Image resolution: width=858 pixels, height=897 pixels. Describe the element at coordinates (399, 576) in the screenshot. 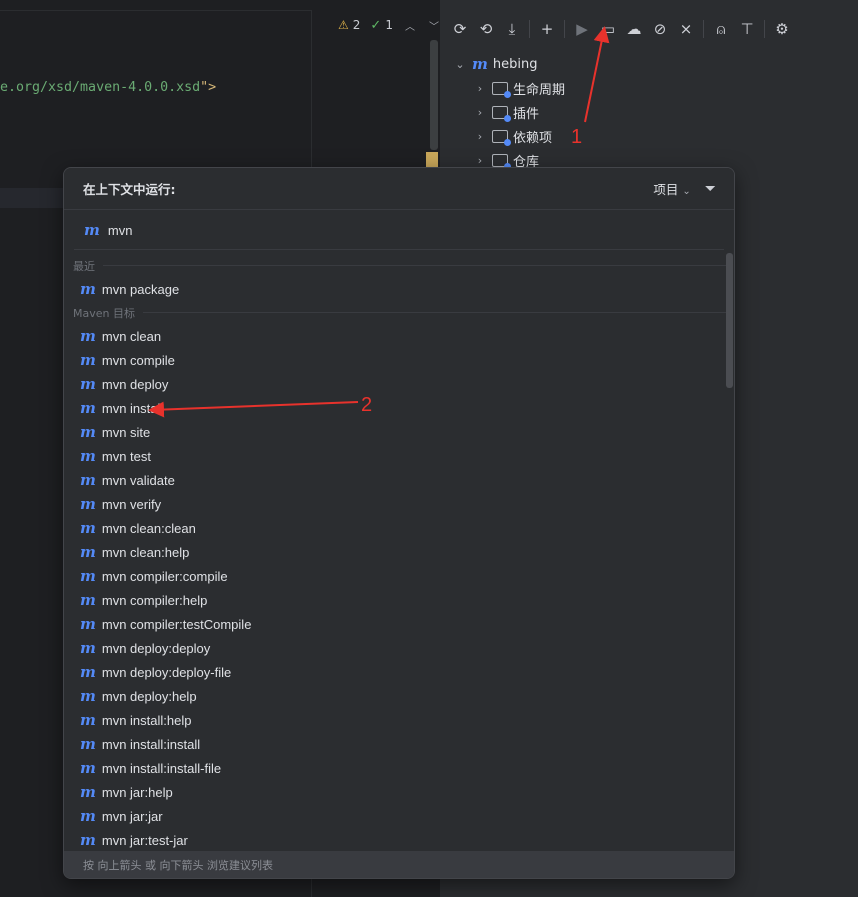

I see `maven-goal-item: m mvn compiler:compile` at that location.